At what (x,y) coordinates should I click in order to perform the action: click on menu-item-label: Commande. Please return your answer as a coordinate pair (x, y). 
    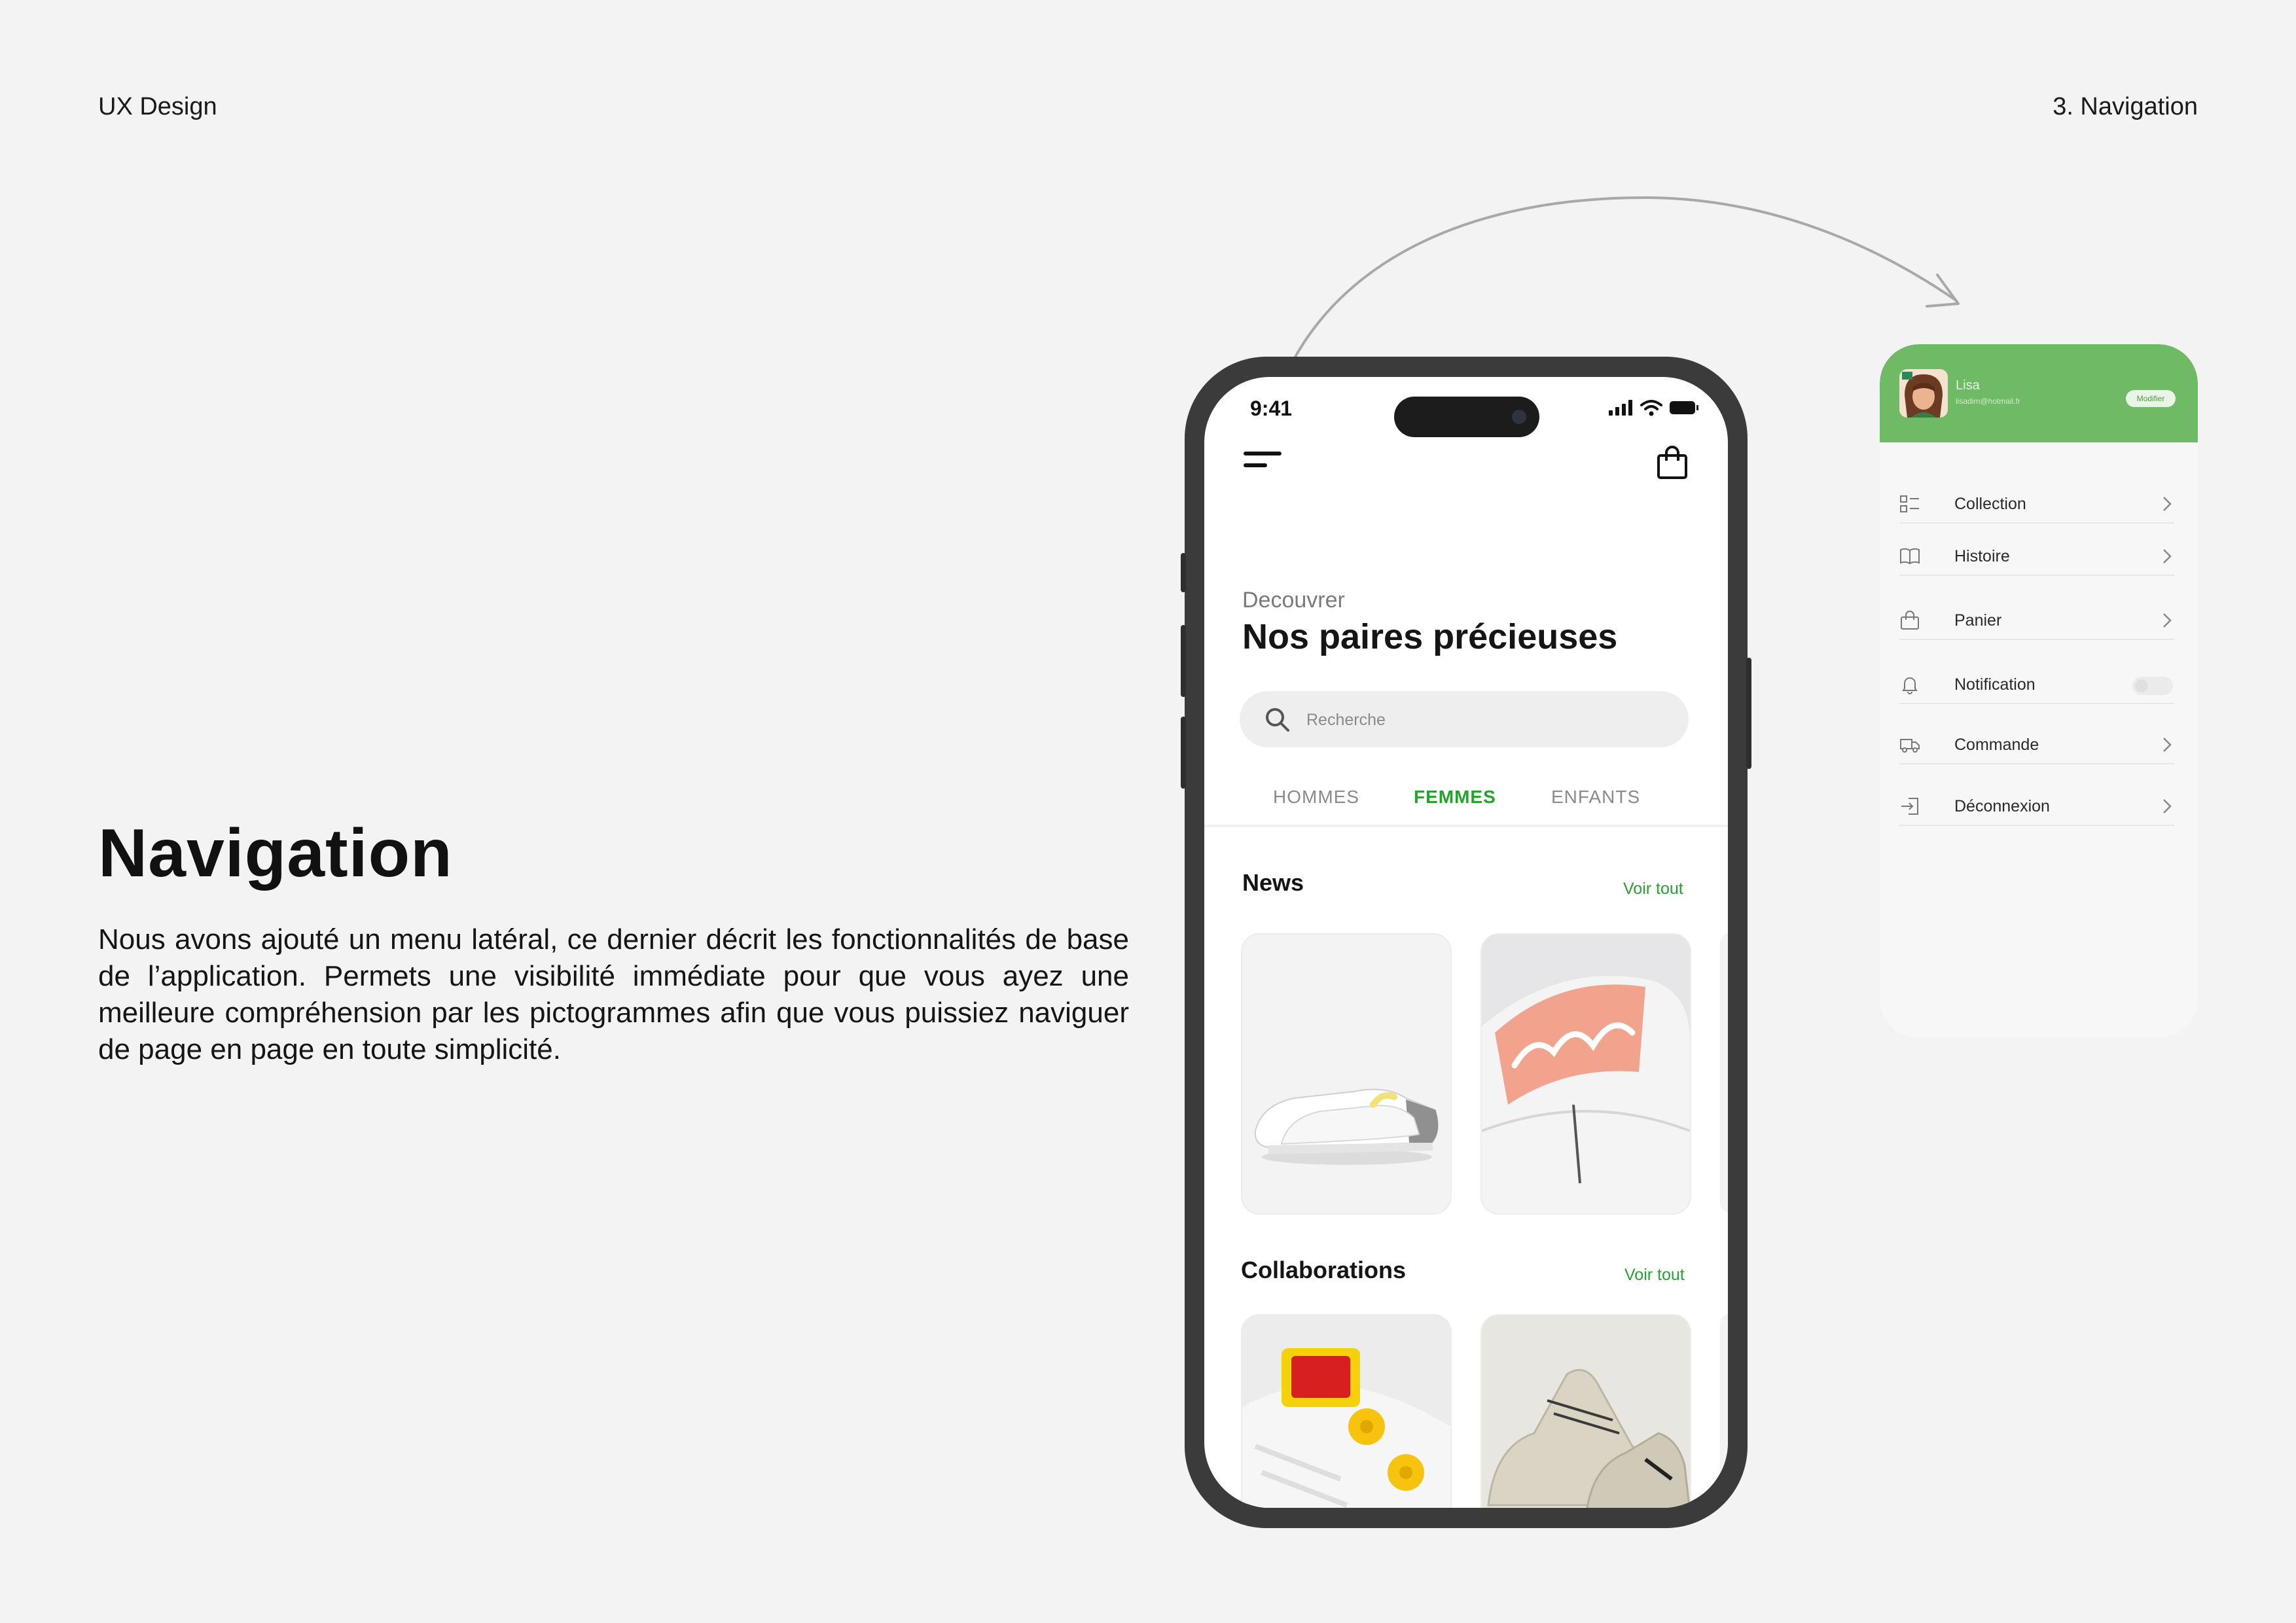
    Looking at the image, I should click on (1996, 745).